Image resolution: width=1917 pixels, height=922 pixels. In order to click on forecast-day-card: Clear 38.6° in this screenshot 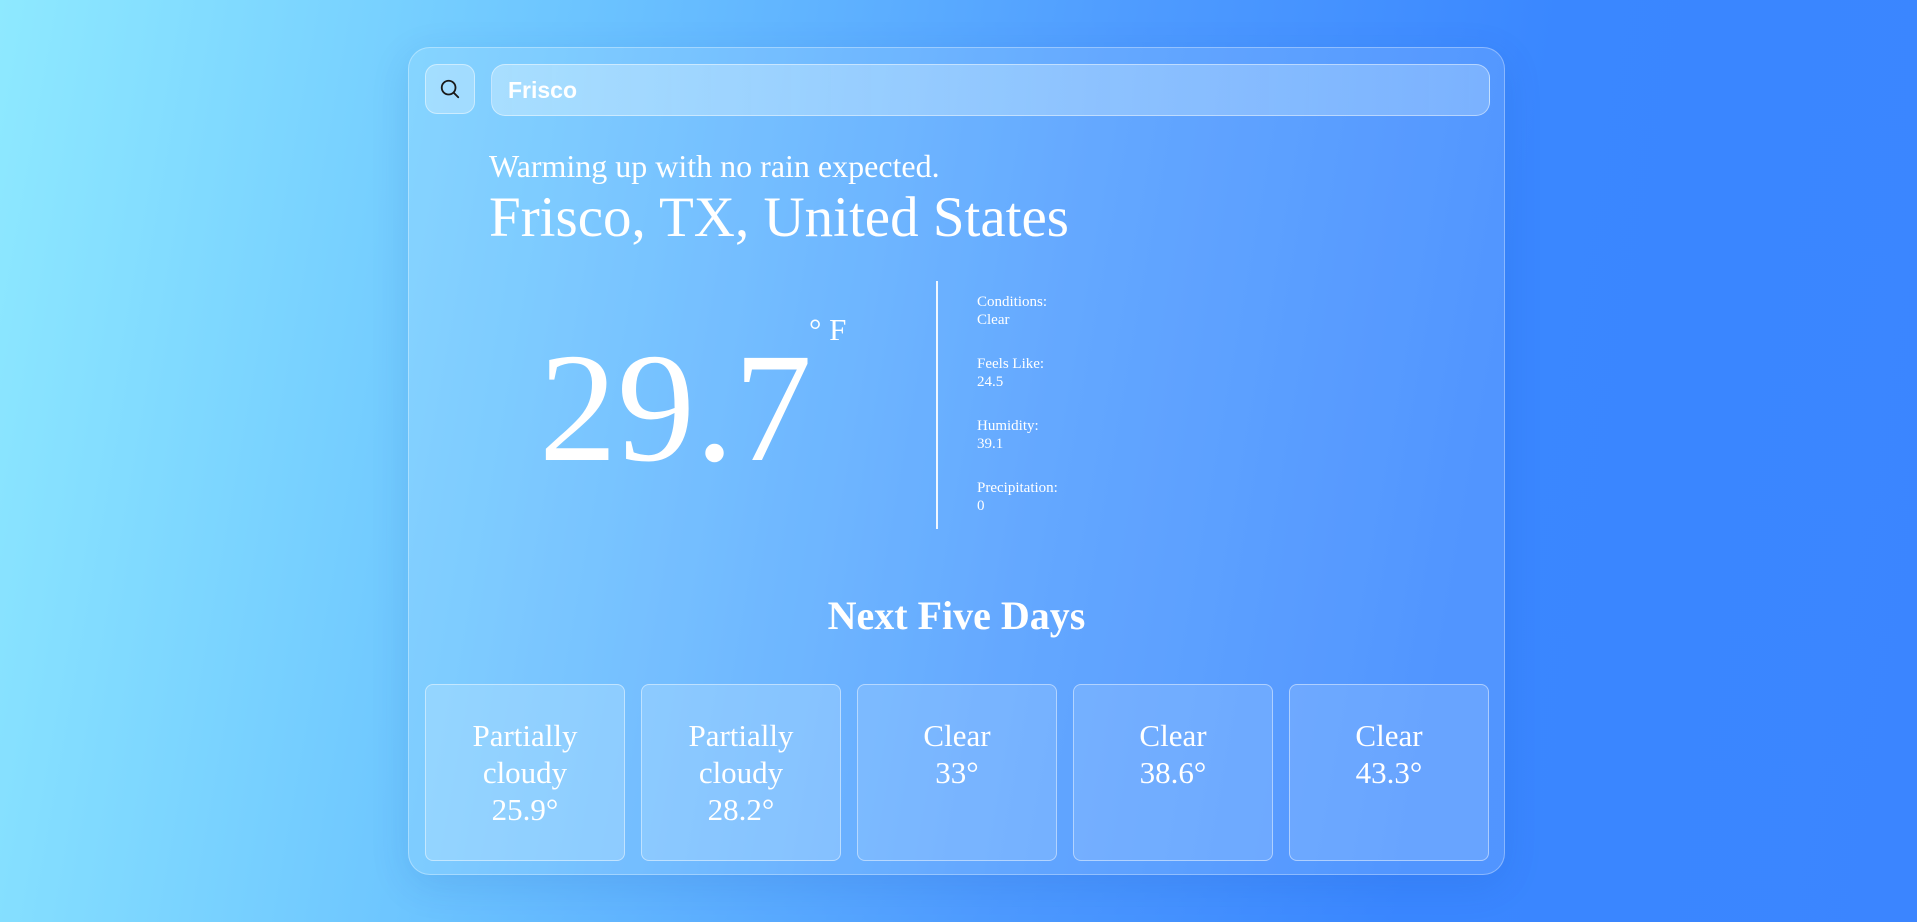, I will do `click(1173, 772)`.